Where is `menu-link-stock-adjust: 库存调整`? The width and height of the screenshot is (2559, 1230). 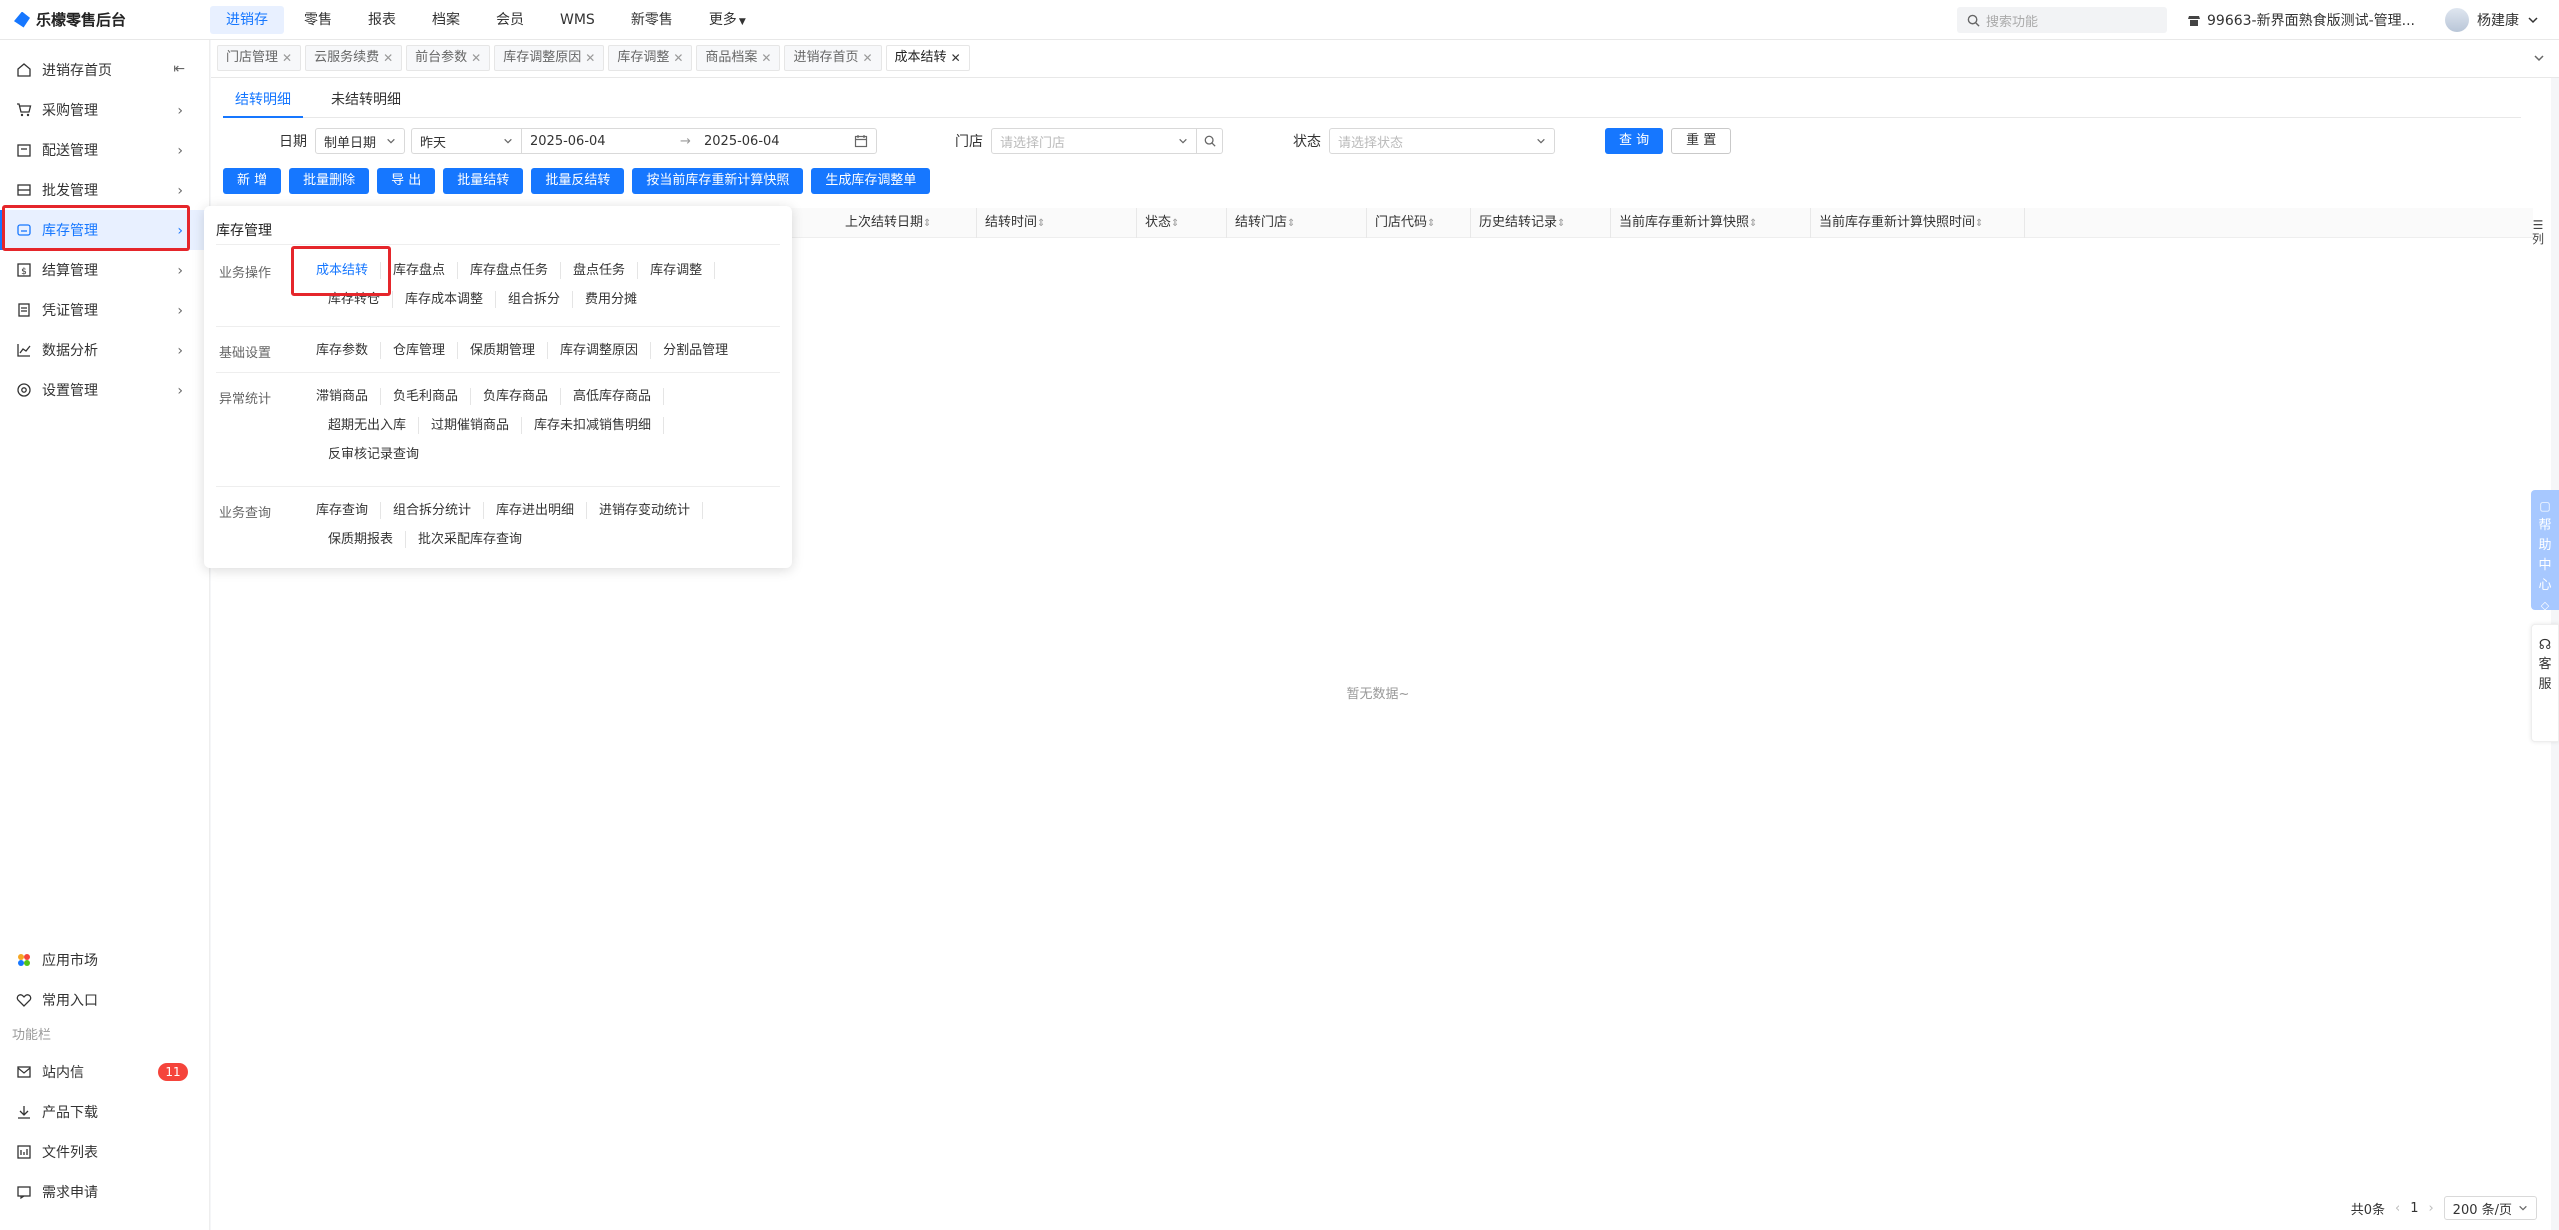
menu-link-stock-adjust: 库存调整 is located at coordinates (677, 270).